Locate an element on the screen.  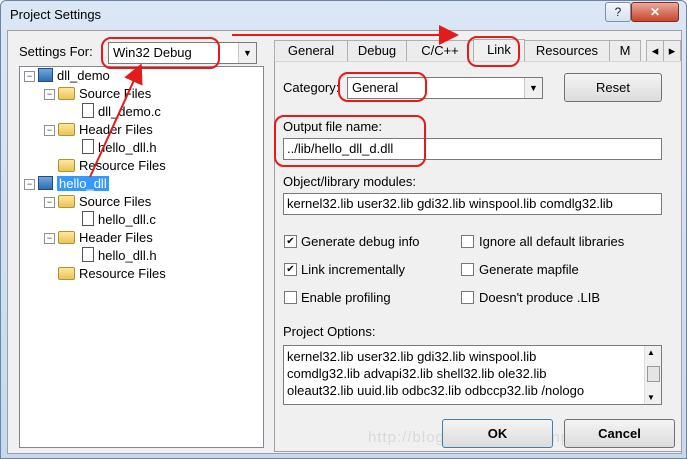
annotation-arrow-to-settings-for is located at coordinates (116, 120).